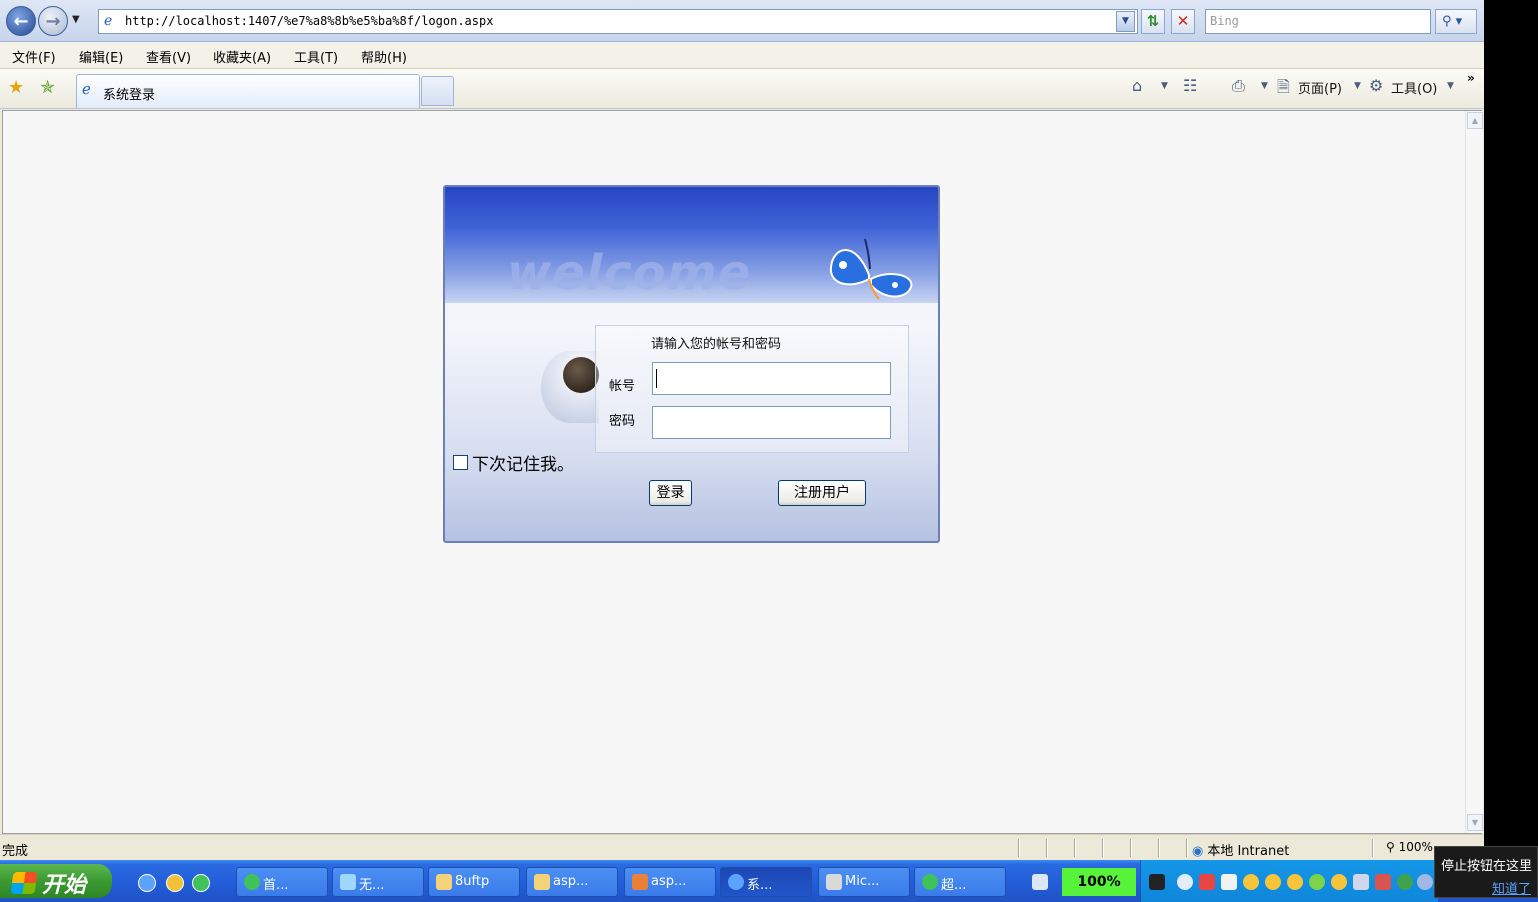 The width and height of the screenshot is (1538, 902). What do you see at coordinates (1190, 85) in the screenshot?
I see `feeds-icon: ☷` at bounding box center [1190, 85].